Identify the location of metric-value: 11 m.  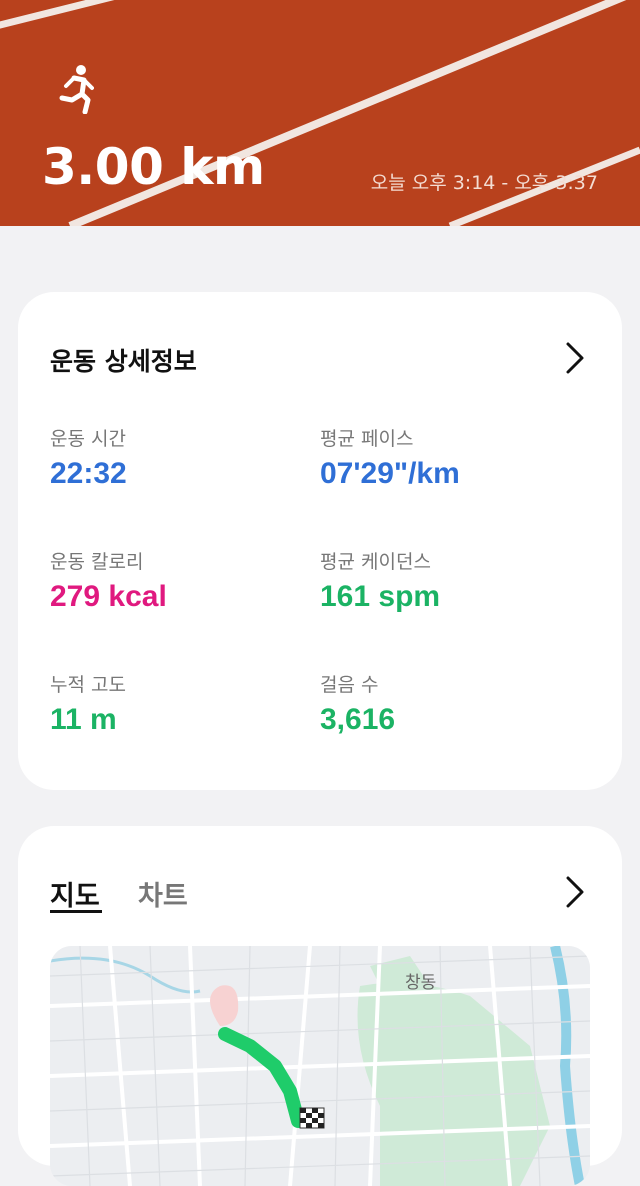
(83, 719).